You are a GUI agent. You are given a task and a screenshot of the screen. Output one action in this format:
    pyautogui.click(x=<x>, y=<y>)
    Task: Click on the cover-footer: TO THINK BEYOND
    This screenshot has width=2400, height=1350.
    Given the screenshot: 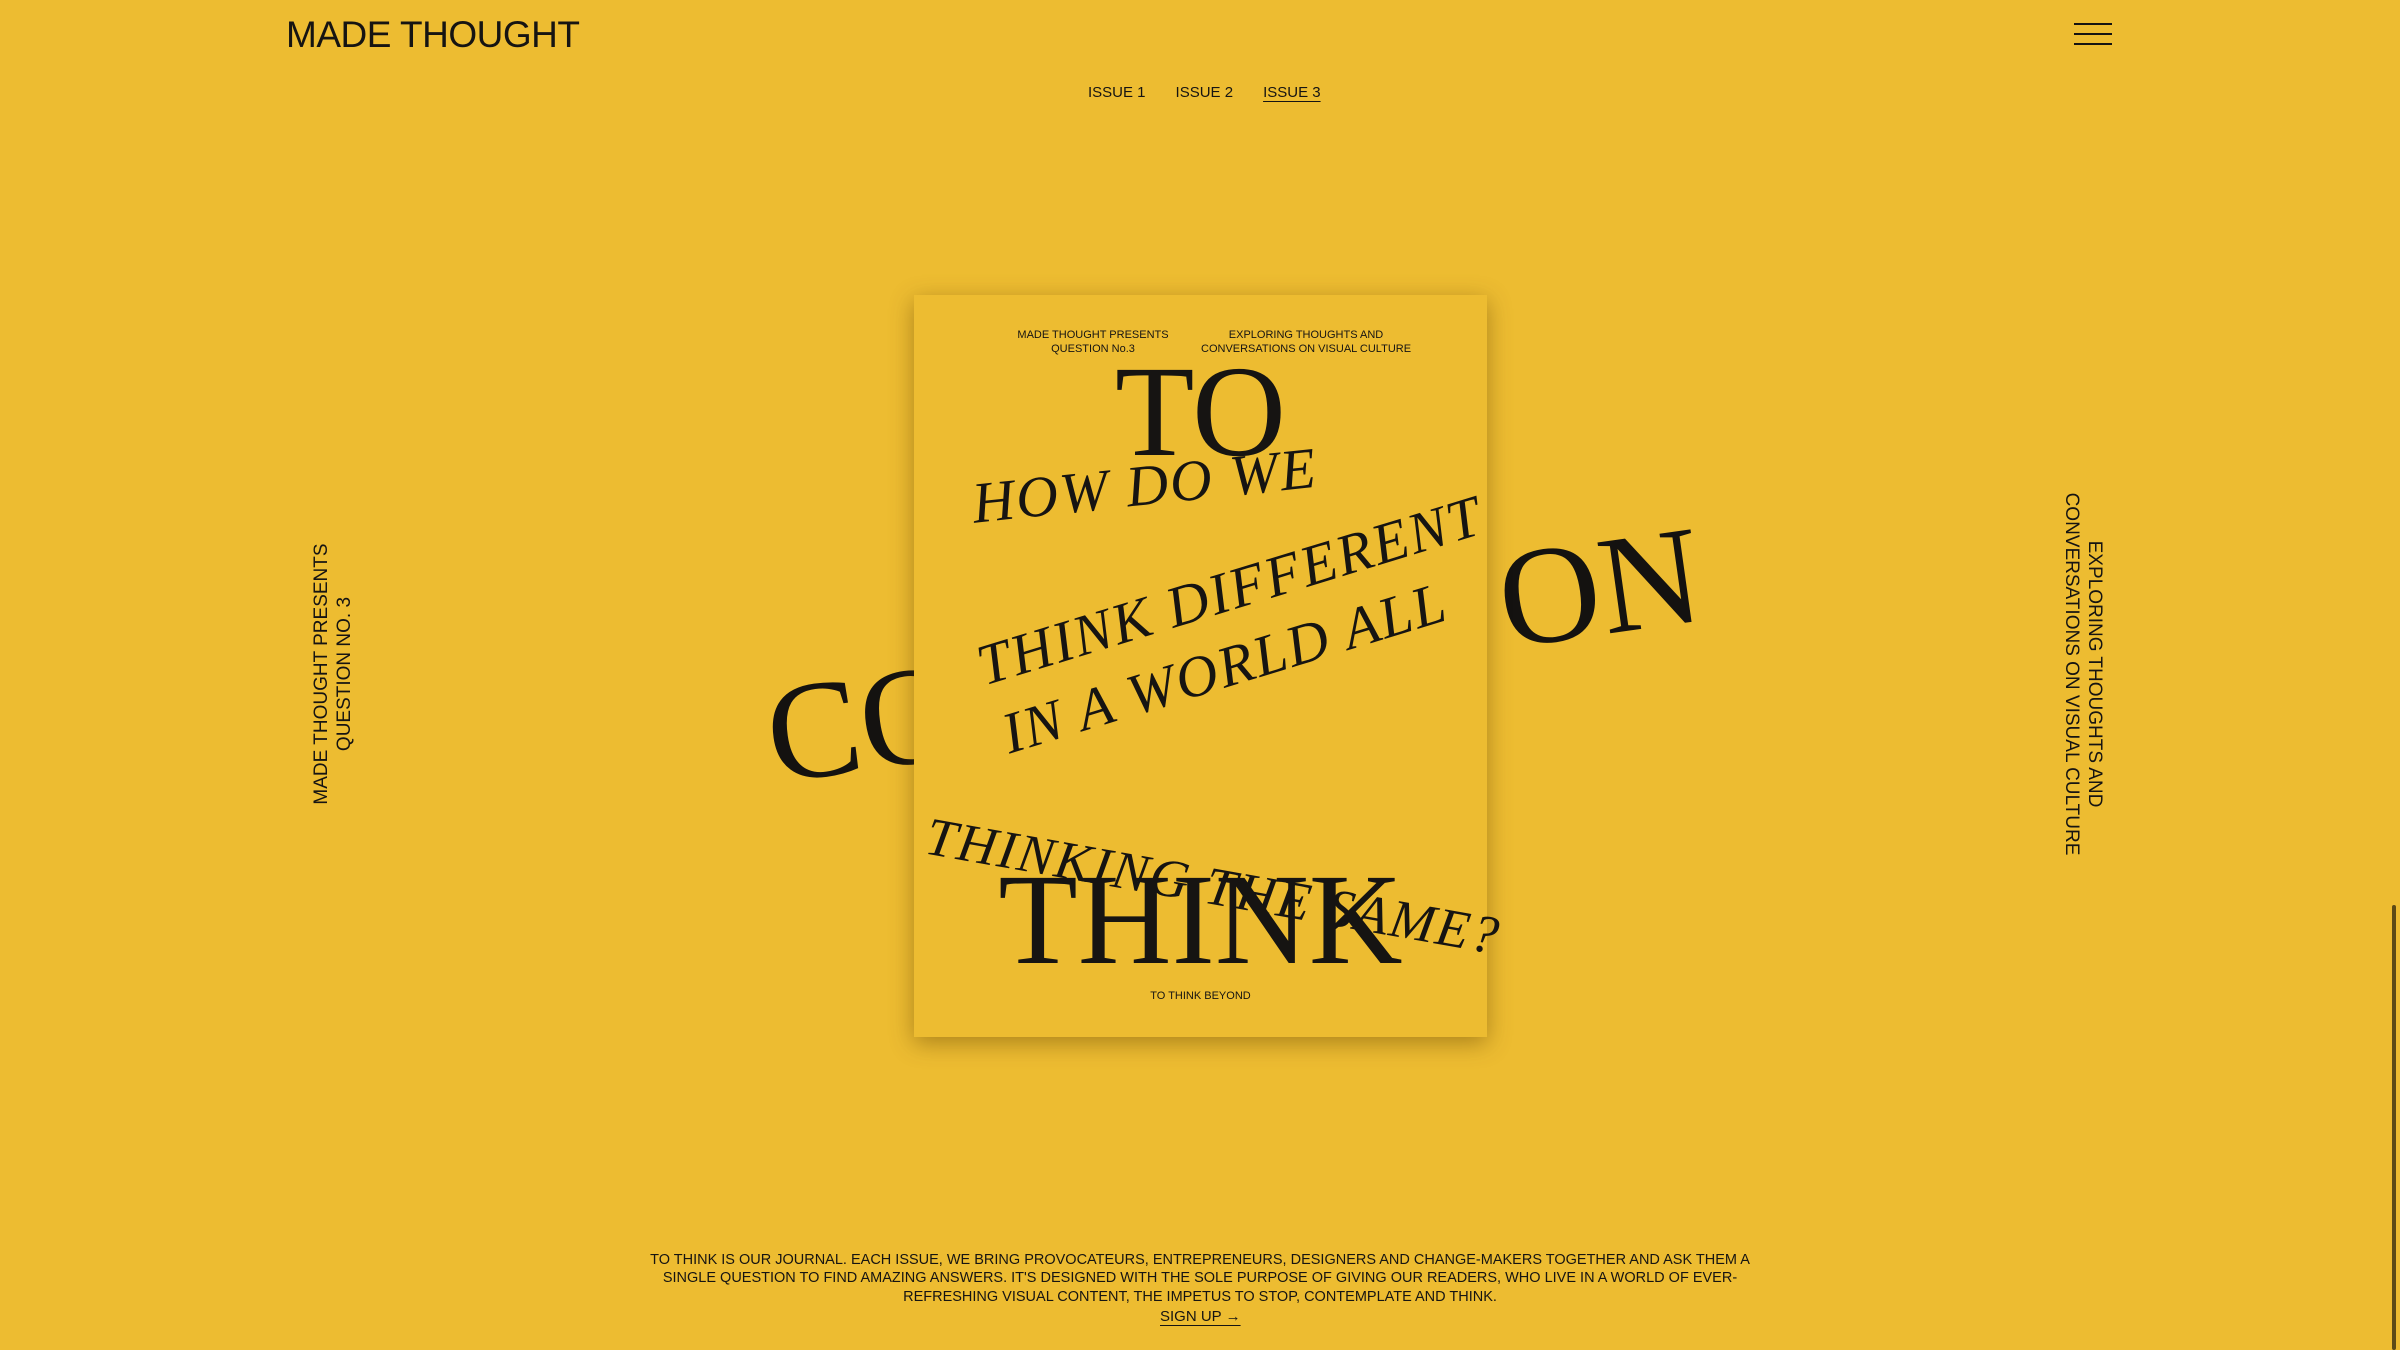 What is the action you would take?
    pyautogui.click(x=1200, y=996)
    